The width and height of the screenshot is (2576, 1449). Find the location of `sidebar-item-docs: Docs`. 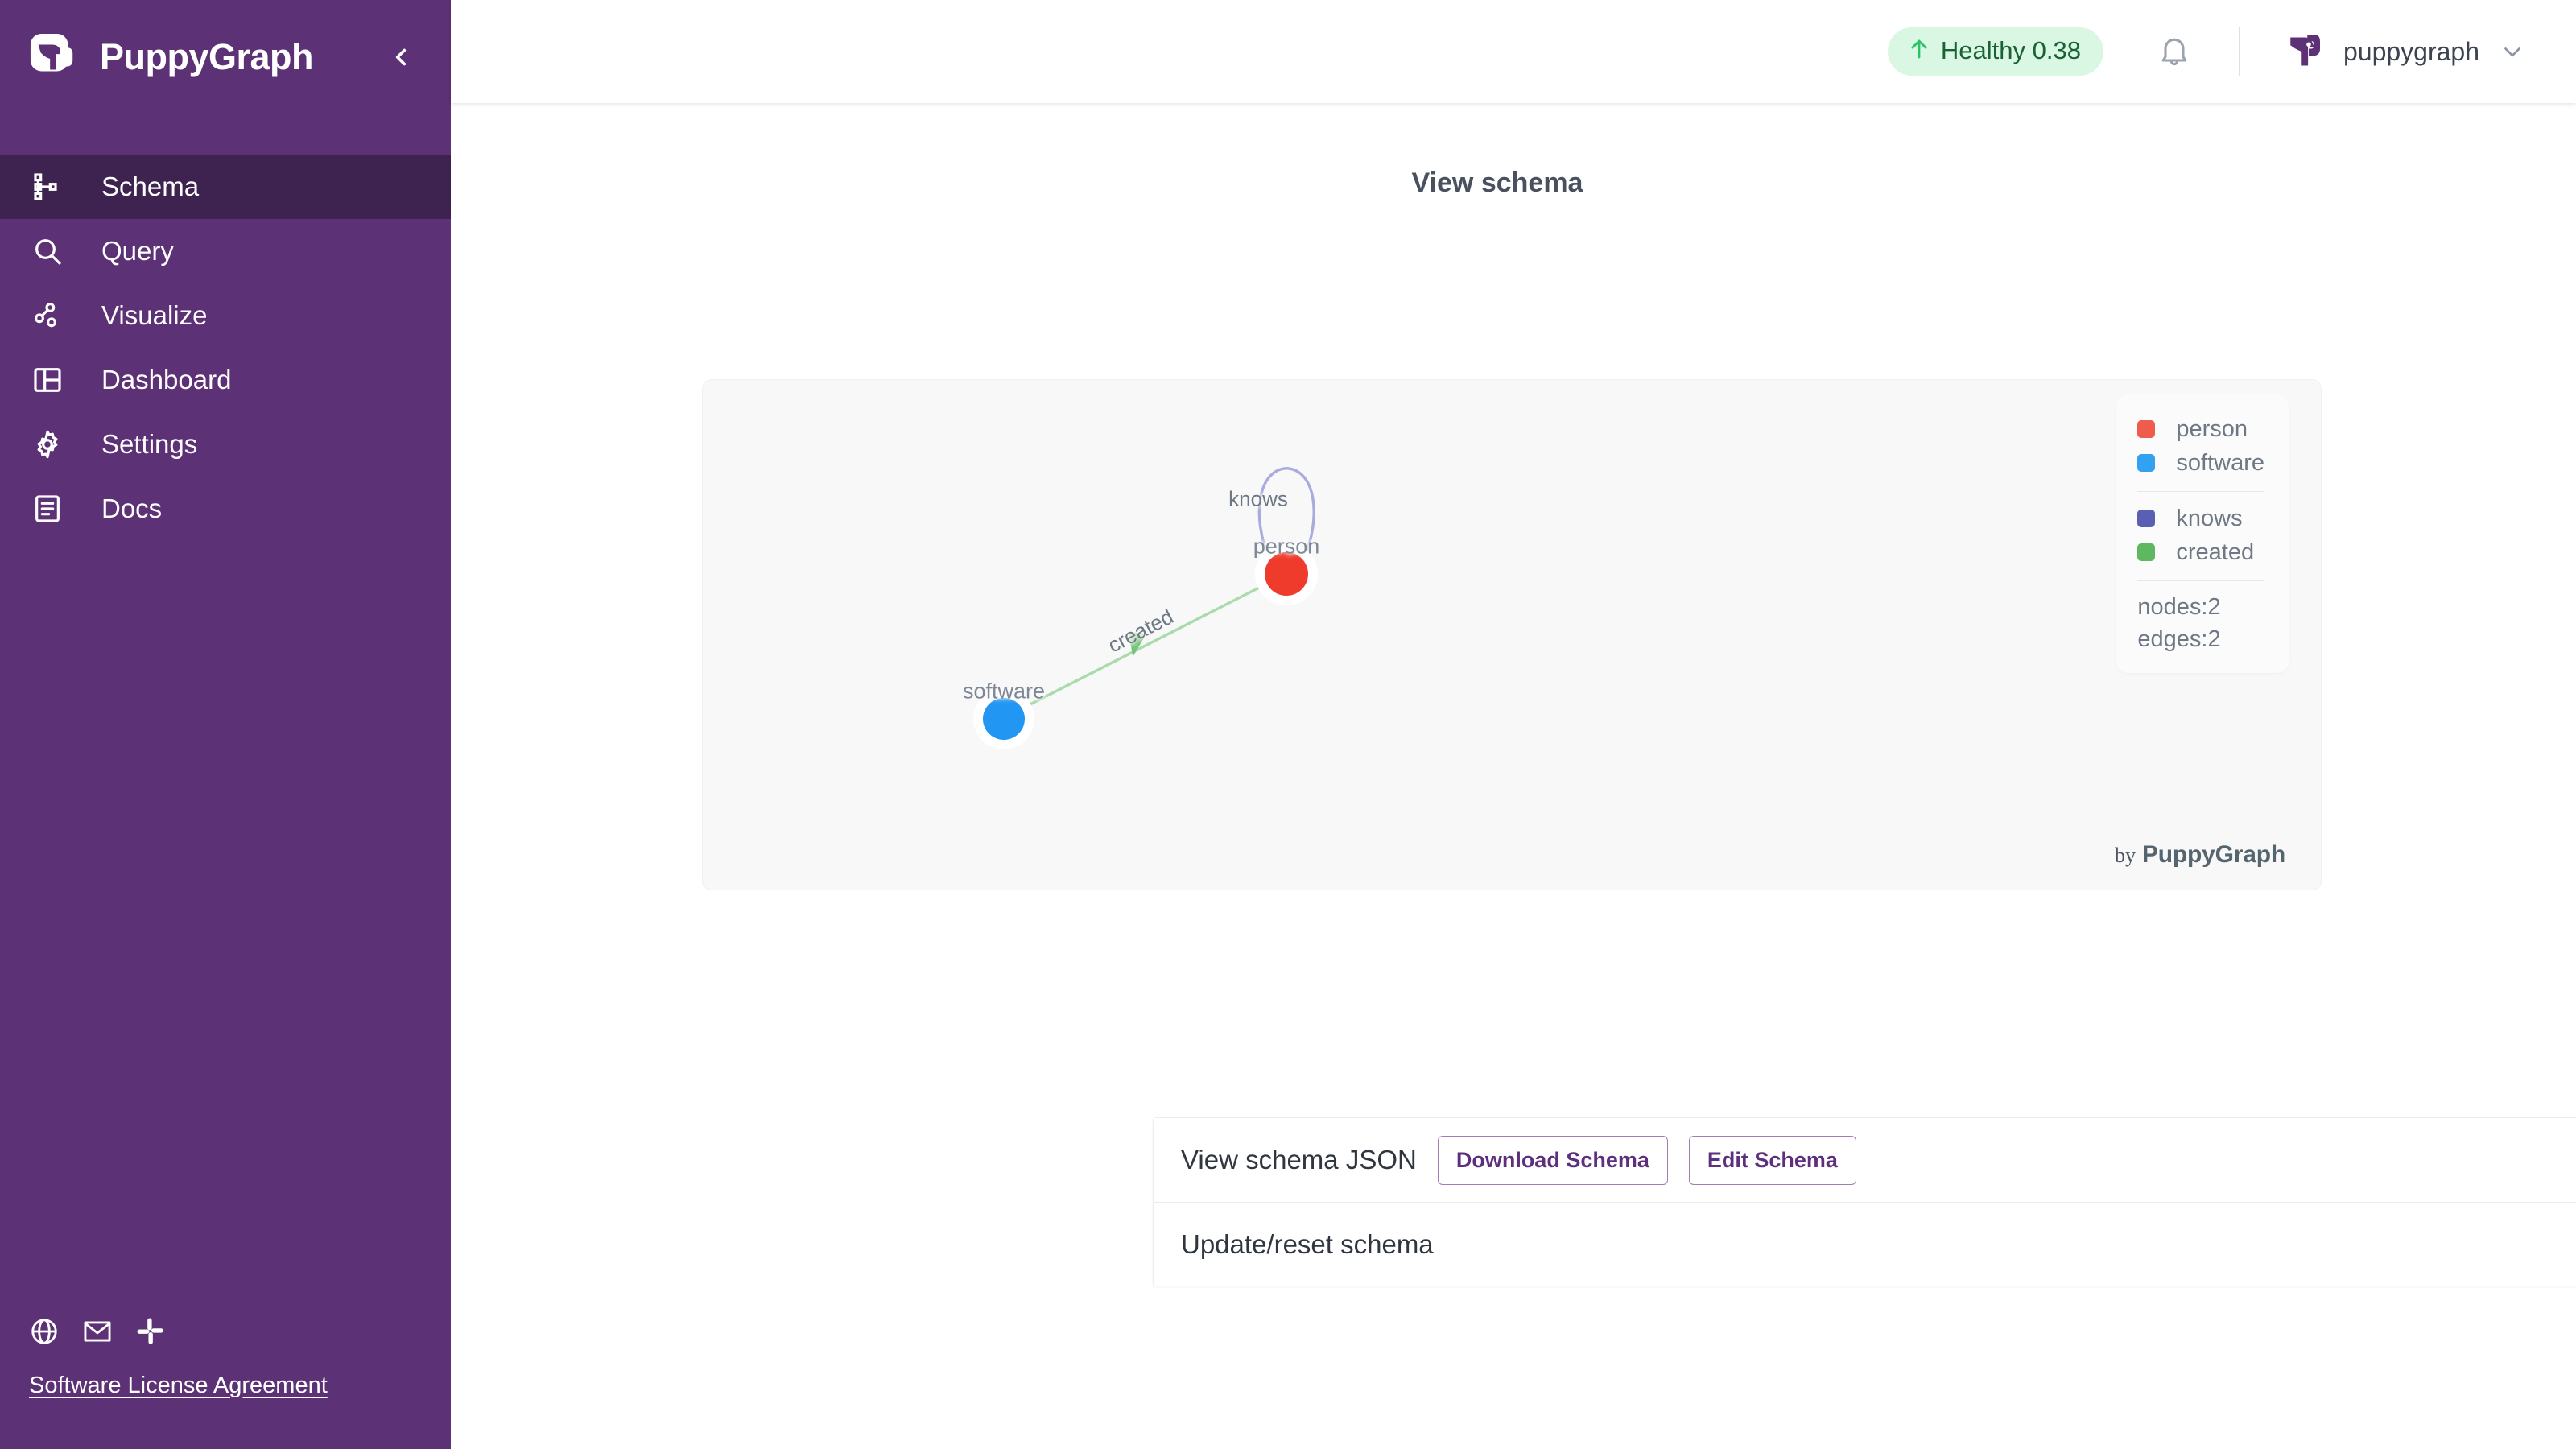

sidebar-item-docs: Docs is located at coordinates (225, 509).